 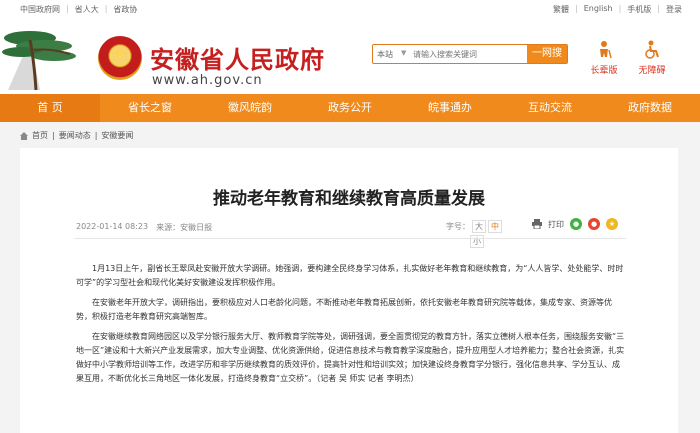 What do you see at coordinates (495, 226) in the screenshot?
I see `font-size-medium: 中` at bounding box center [495, 226].